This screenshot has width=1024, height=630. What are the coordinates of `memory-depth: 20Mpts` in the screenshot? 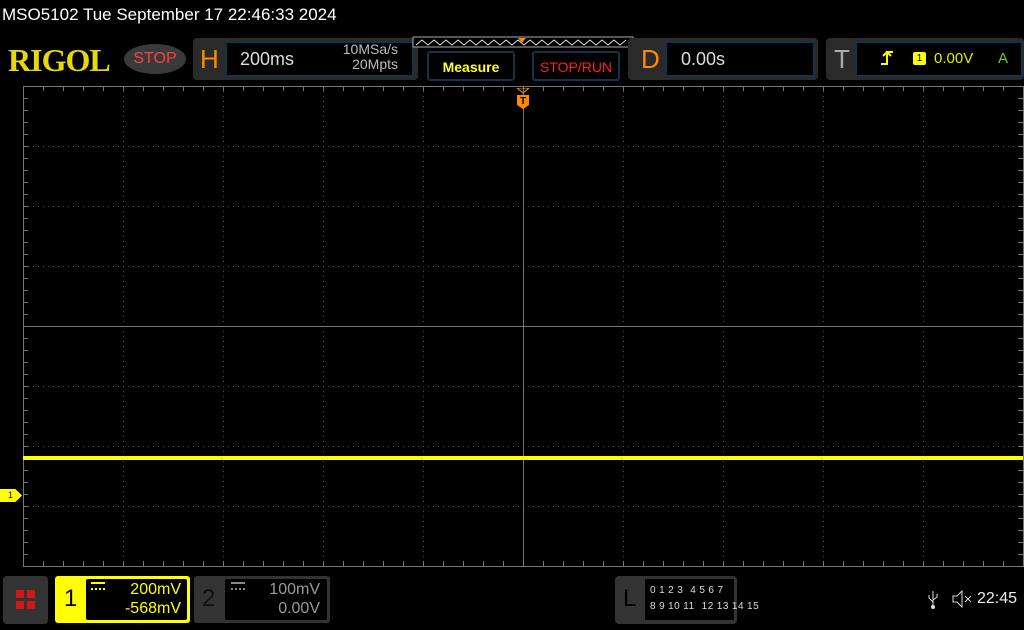 It's located at (375, 64).